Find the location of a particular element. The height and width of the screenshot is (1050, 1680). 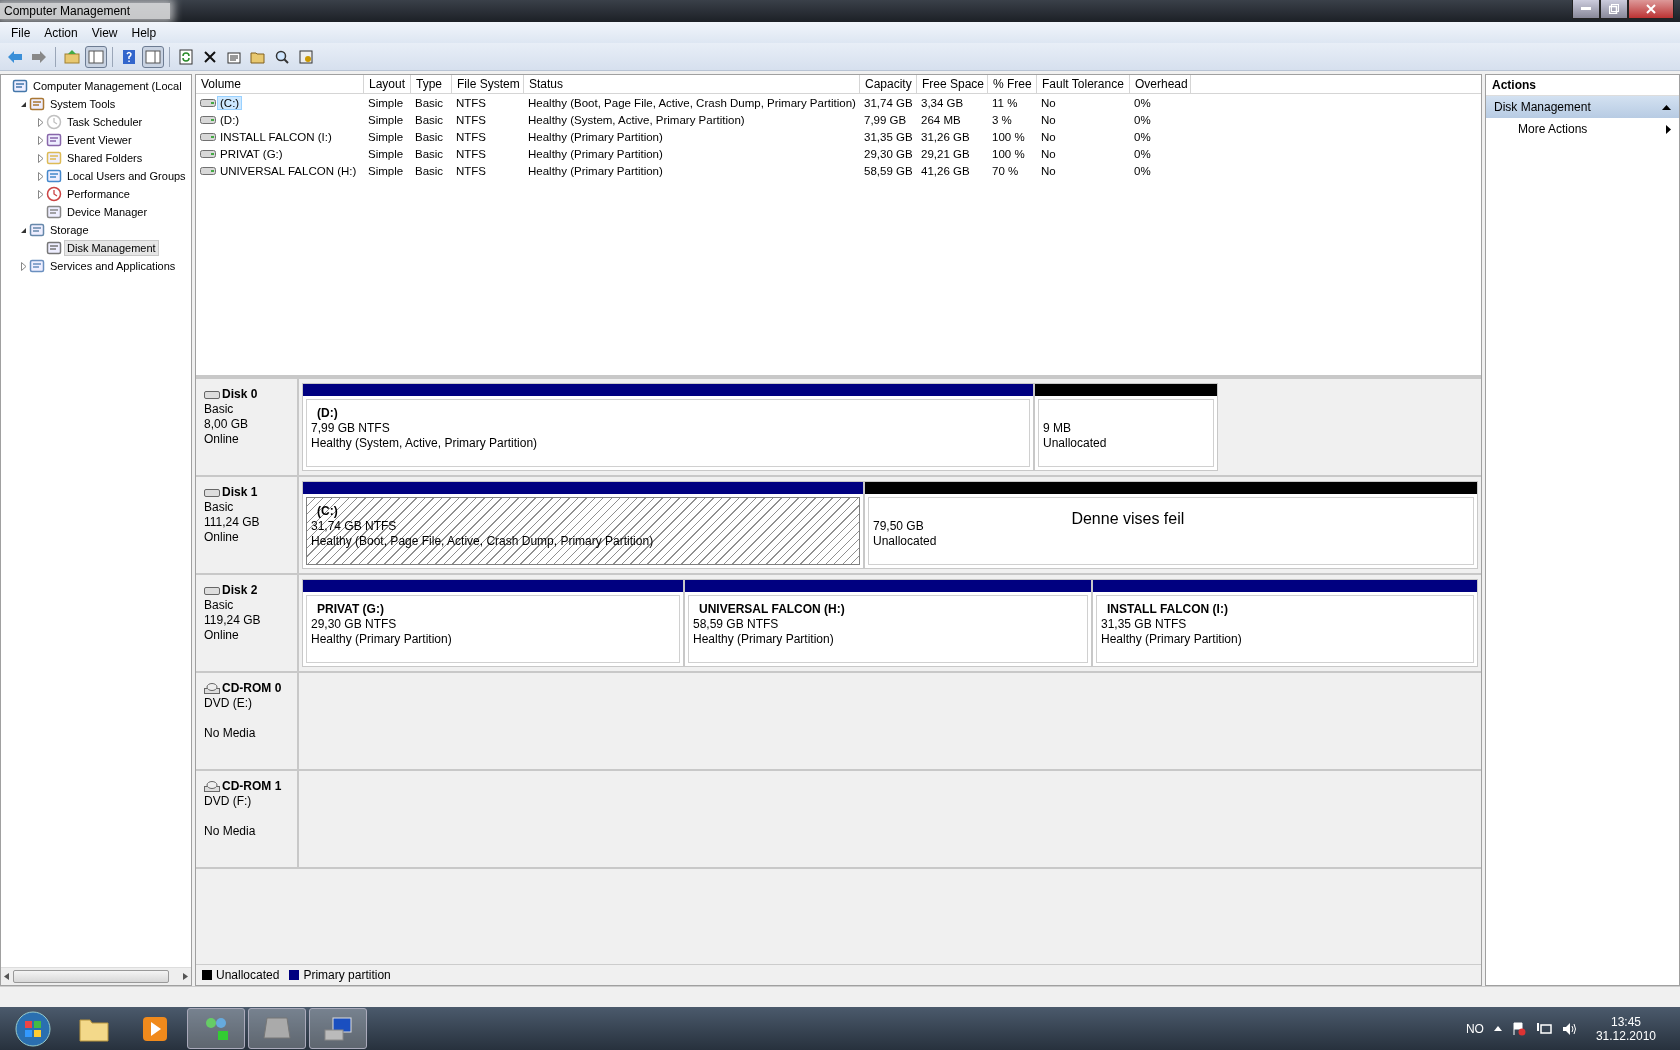

menu-item: Help is located at coordinates (144, 32).